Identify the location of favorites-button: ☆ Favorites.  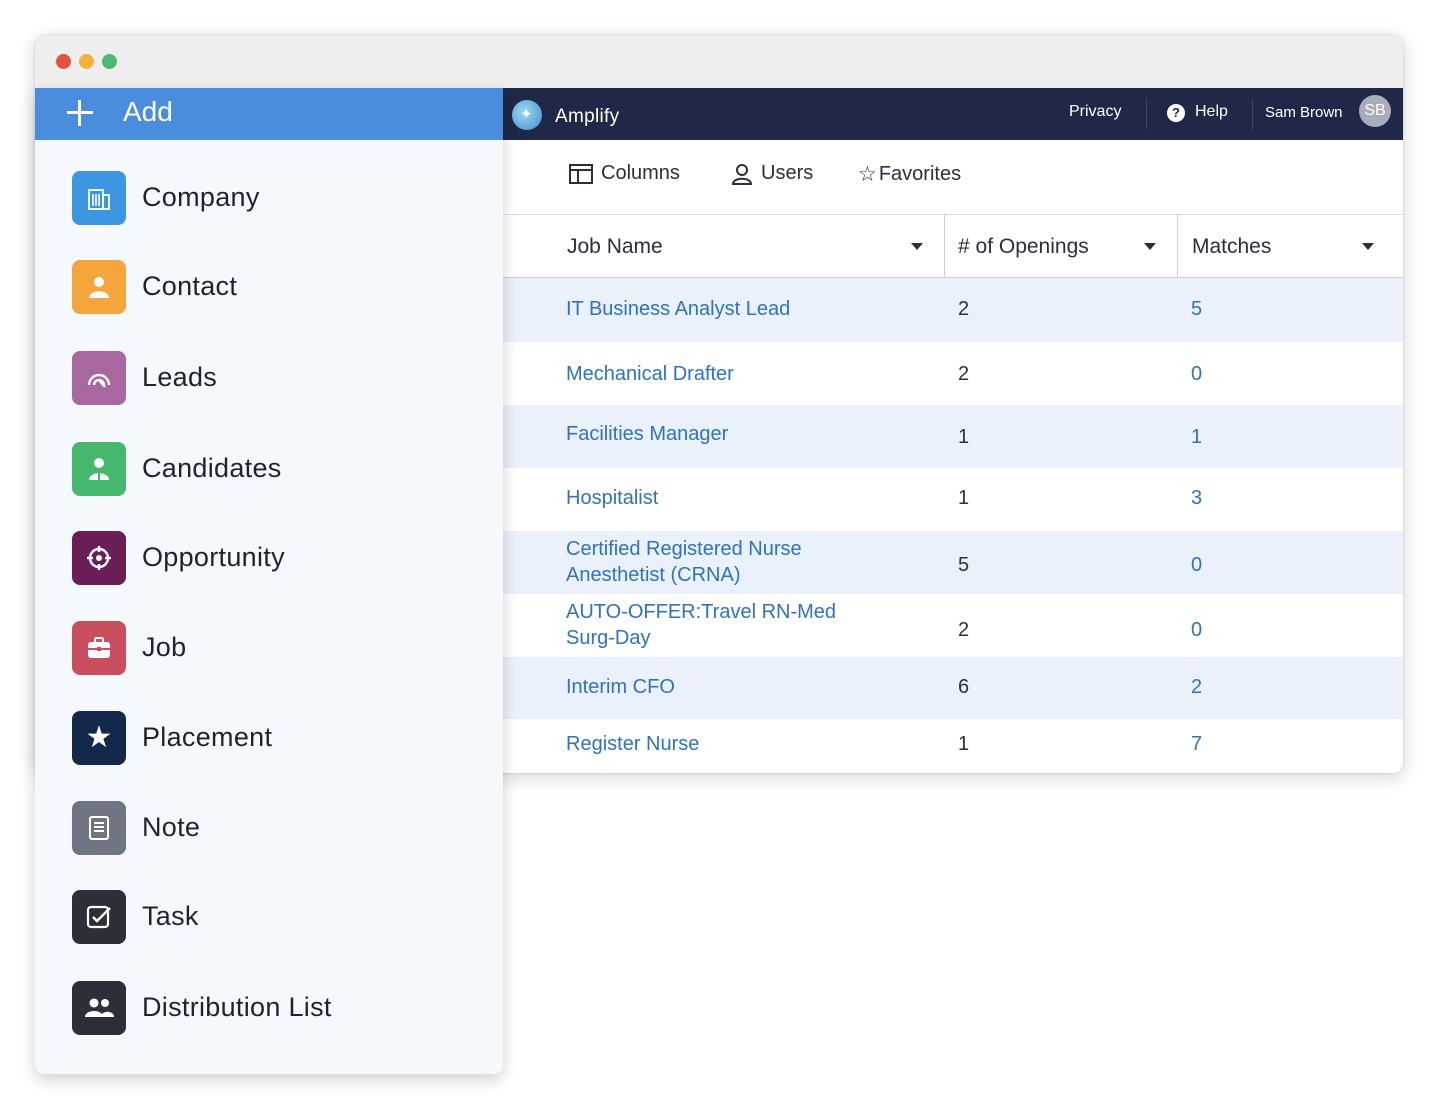
(909, 174).